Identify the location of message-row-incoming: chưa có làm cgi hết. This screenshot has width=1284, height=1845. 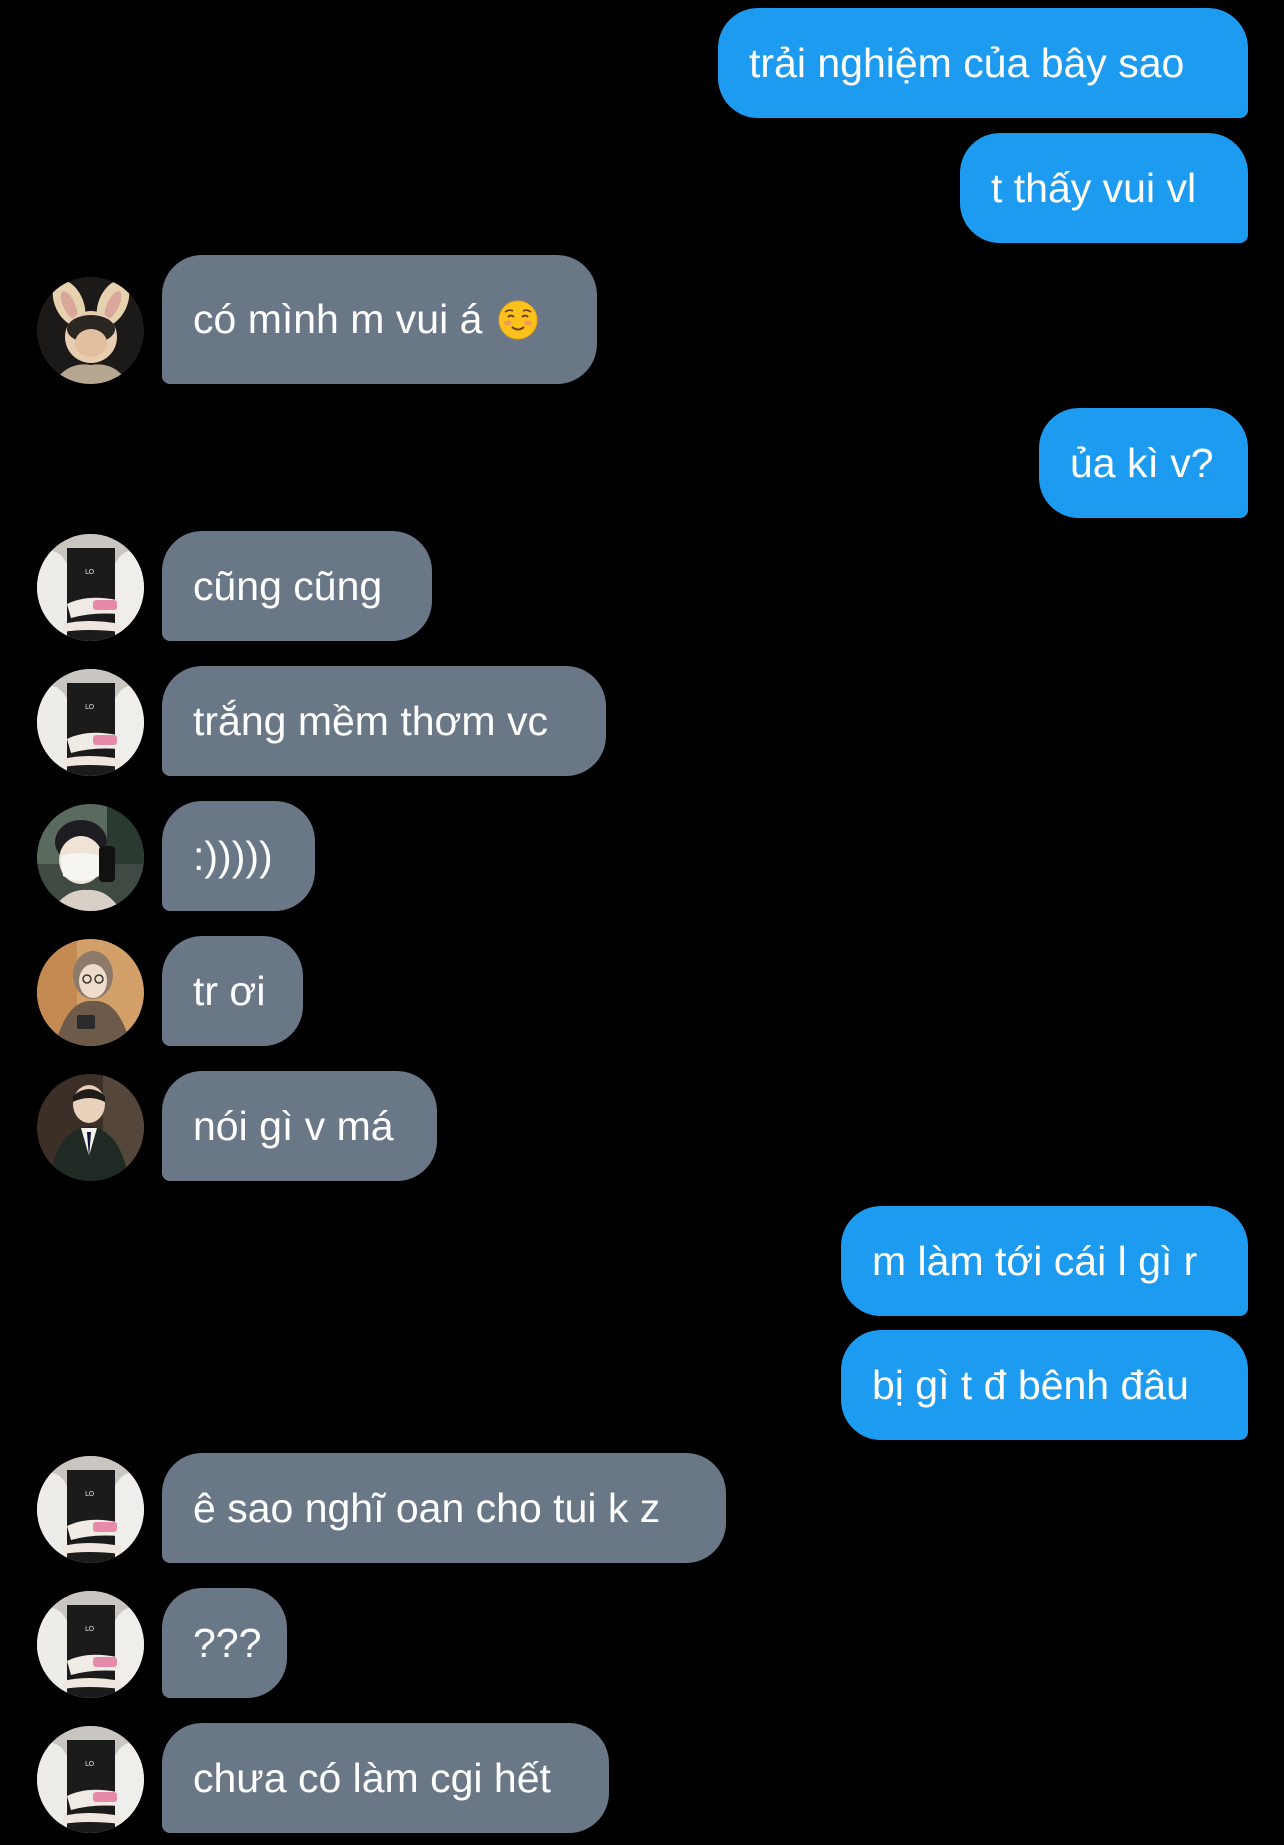
(642, 1778).